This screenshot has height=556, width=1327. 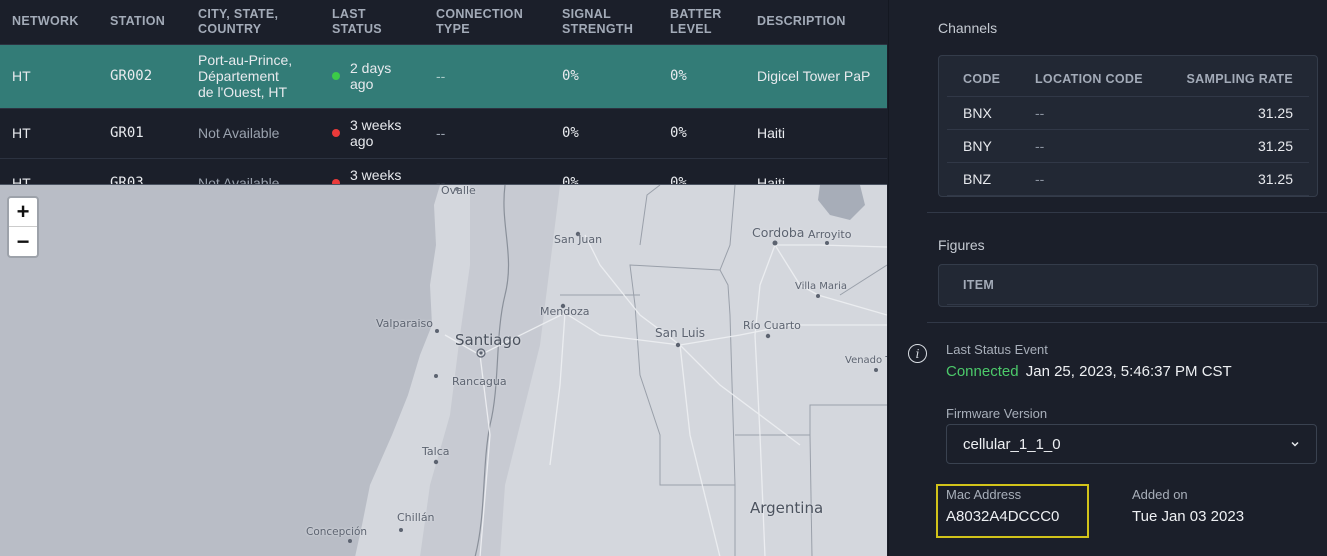 I want to click on added-on-value: Tue Jan 03 2023, so click(x=1188, y=516).